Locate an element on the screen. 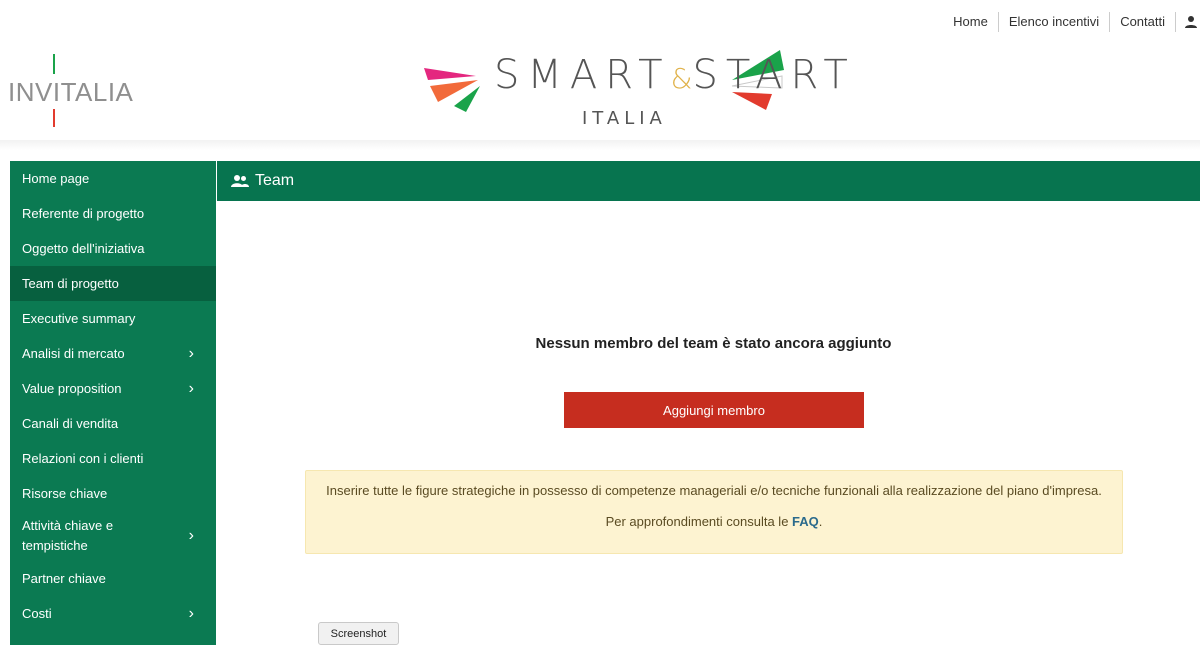 This screenshot has height=645, width=1200. faq-link: FAQ is located at coordinates (805, 521).